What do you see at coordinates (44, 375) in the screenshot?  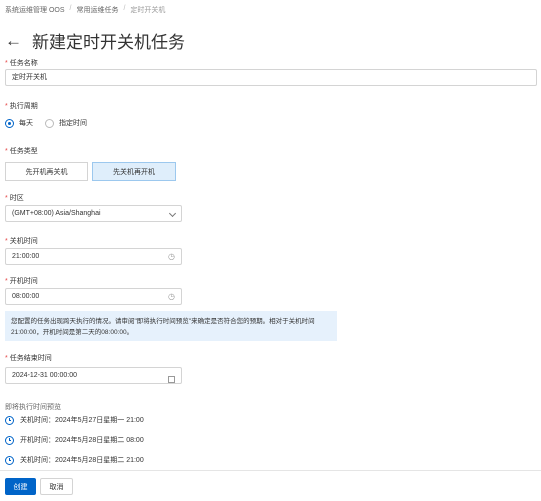 I see `end-time-value: 2024-12-31 00:00:00` at bounding box center [44, 375].